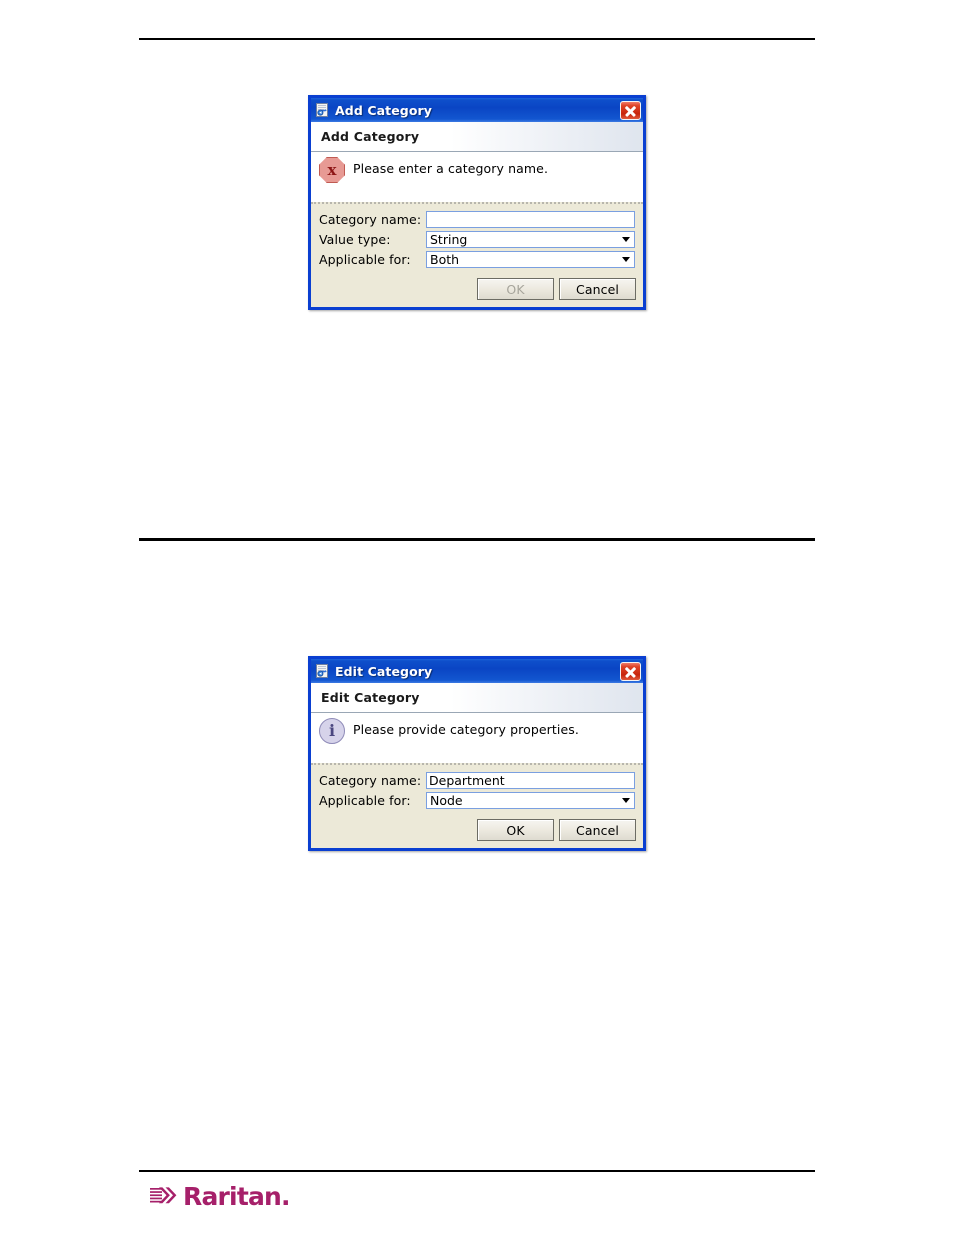  What do you see at coordinates (355, 239) in the screenshot?
I see `value-type-label: Value type:` at bounding box center [355, 239].